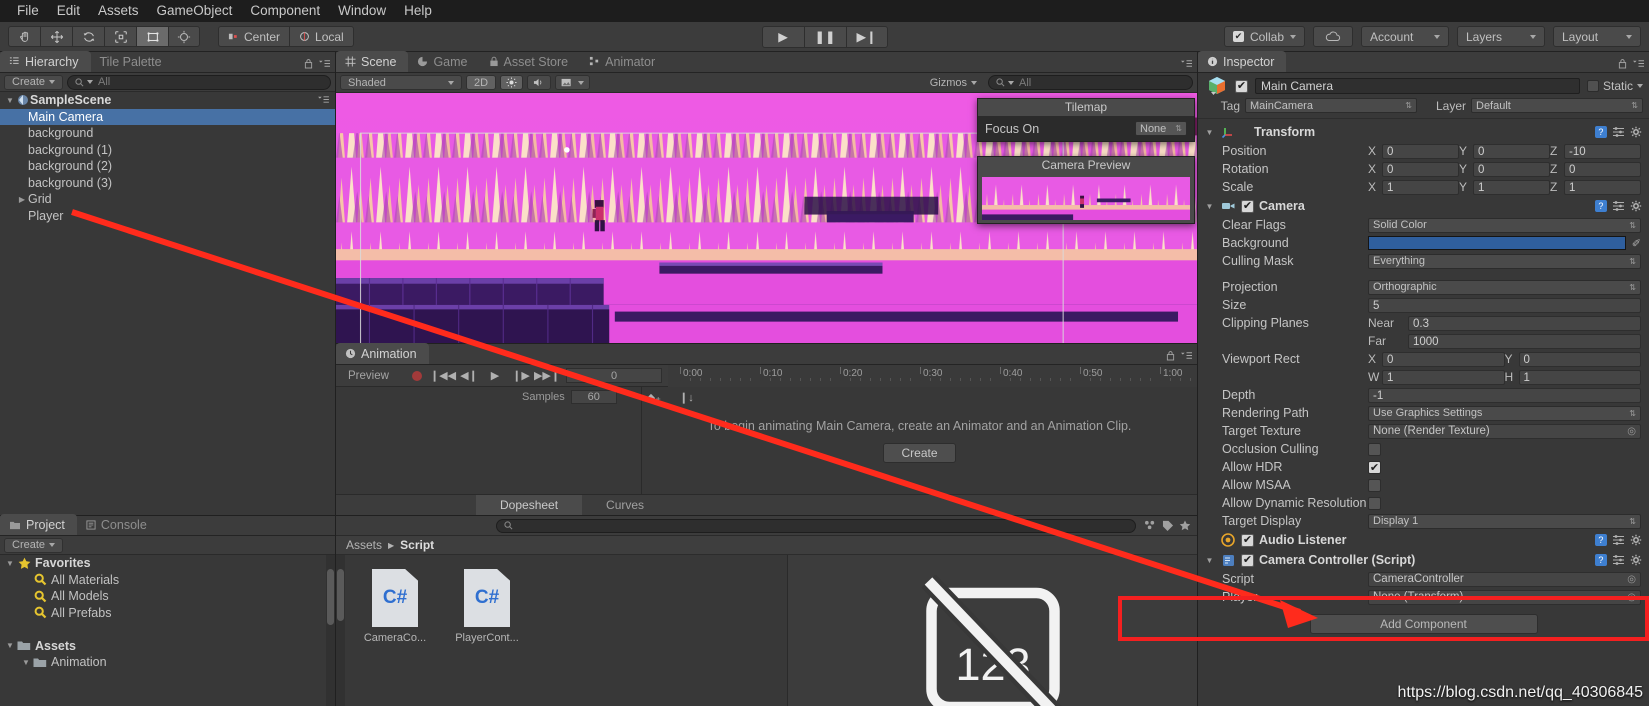 Image resolution: width=1649 pixels, height=706 pixels. What do you see at coordinates (1497, 243) in the screenshot?
I see `color-swatch` at bounding box center [1497, 243].